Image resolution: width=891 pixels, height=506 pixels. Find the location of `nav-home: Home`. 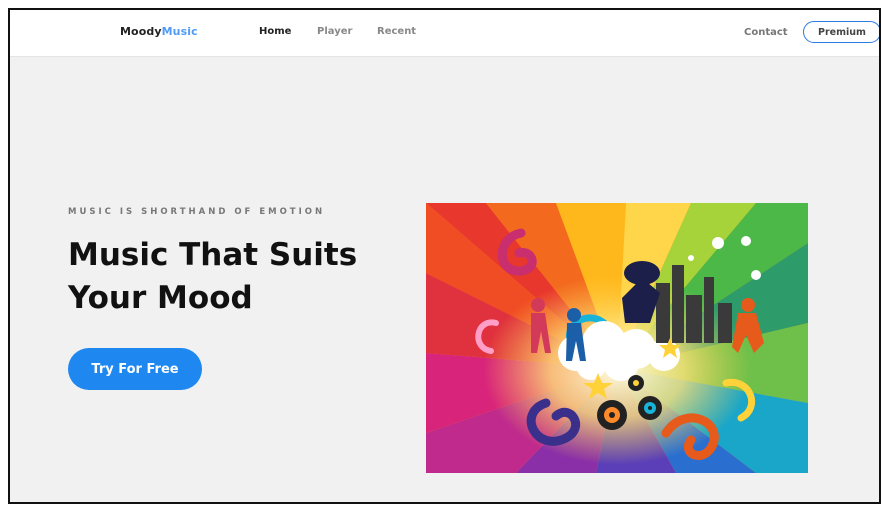

nav-home: Home is located at coordinates (275, 31).